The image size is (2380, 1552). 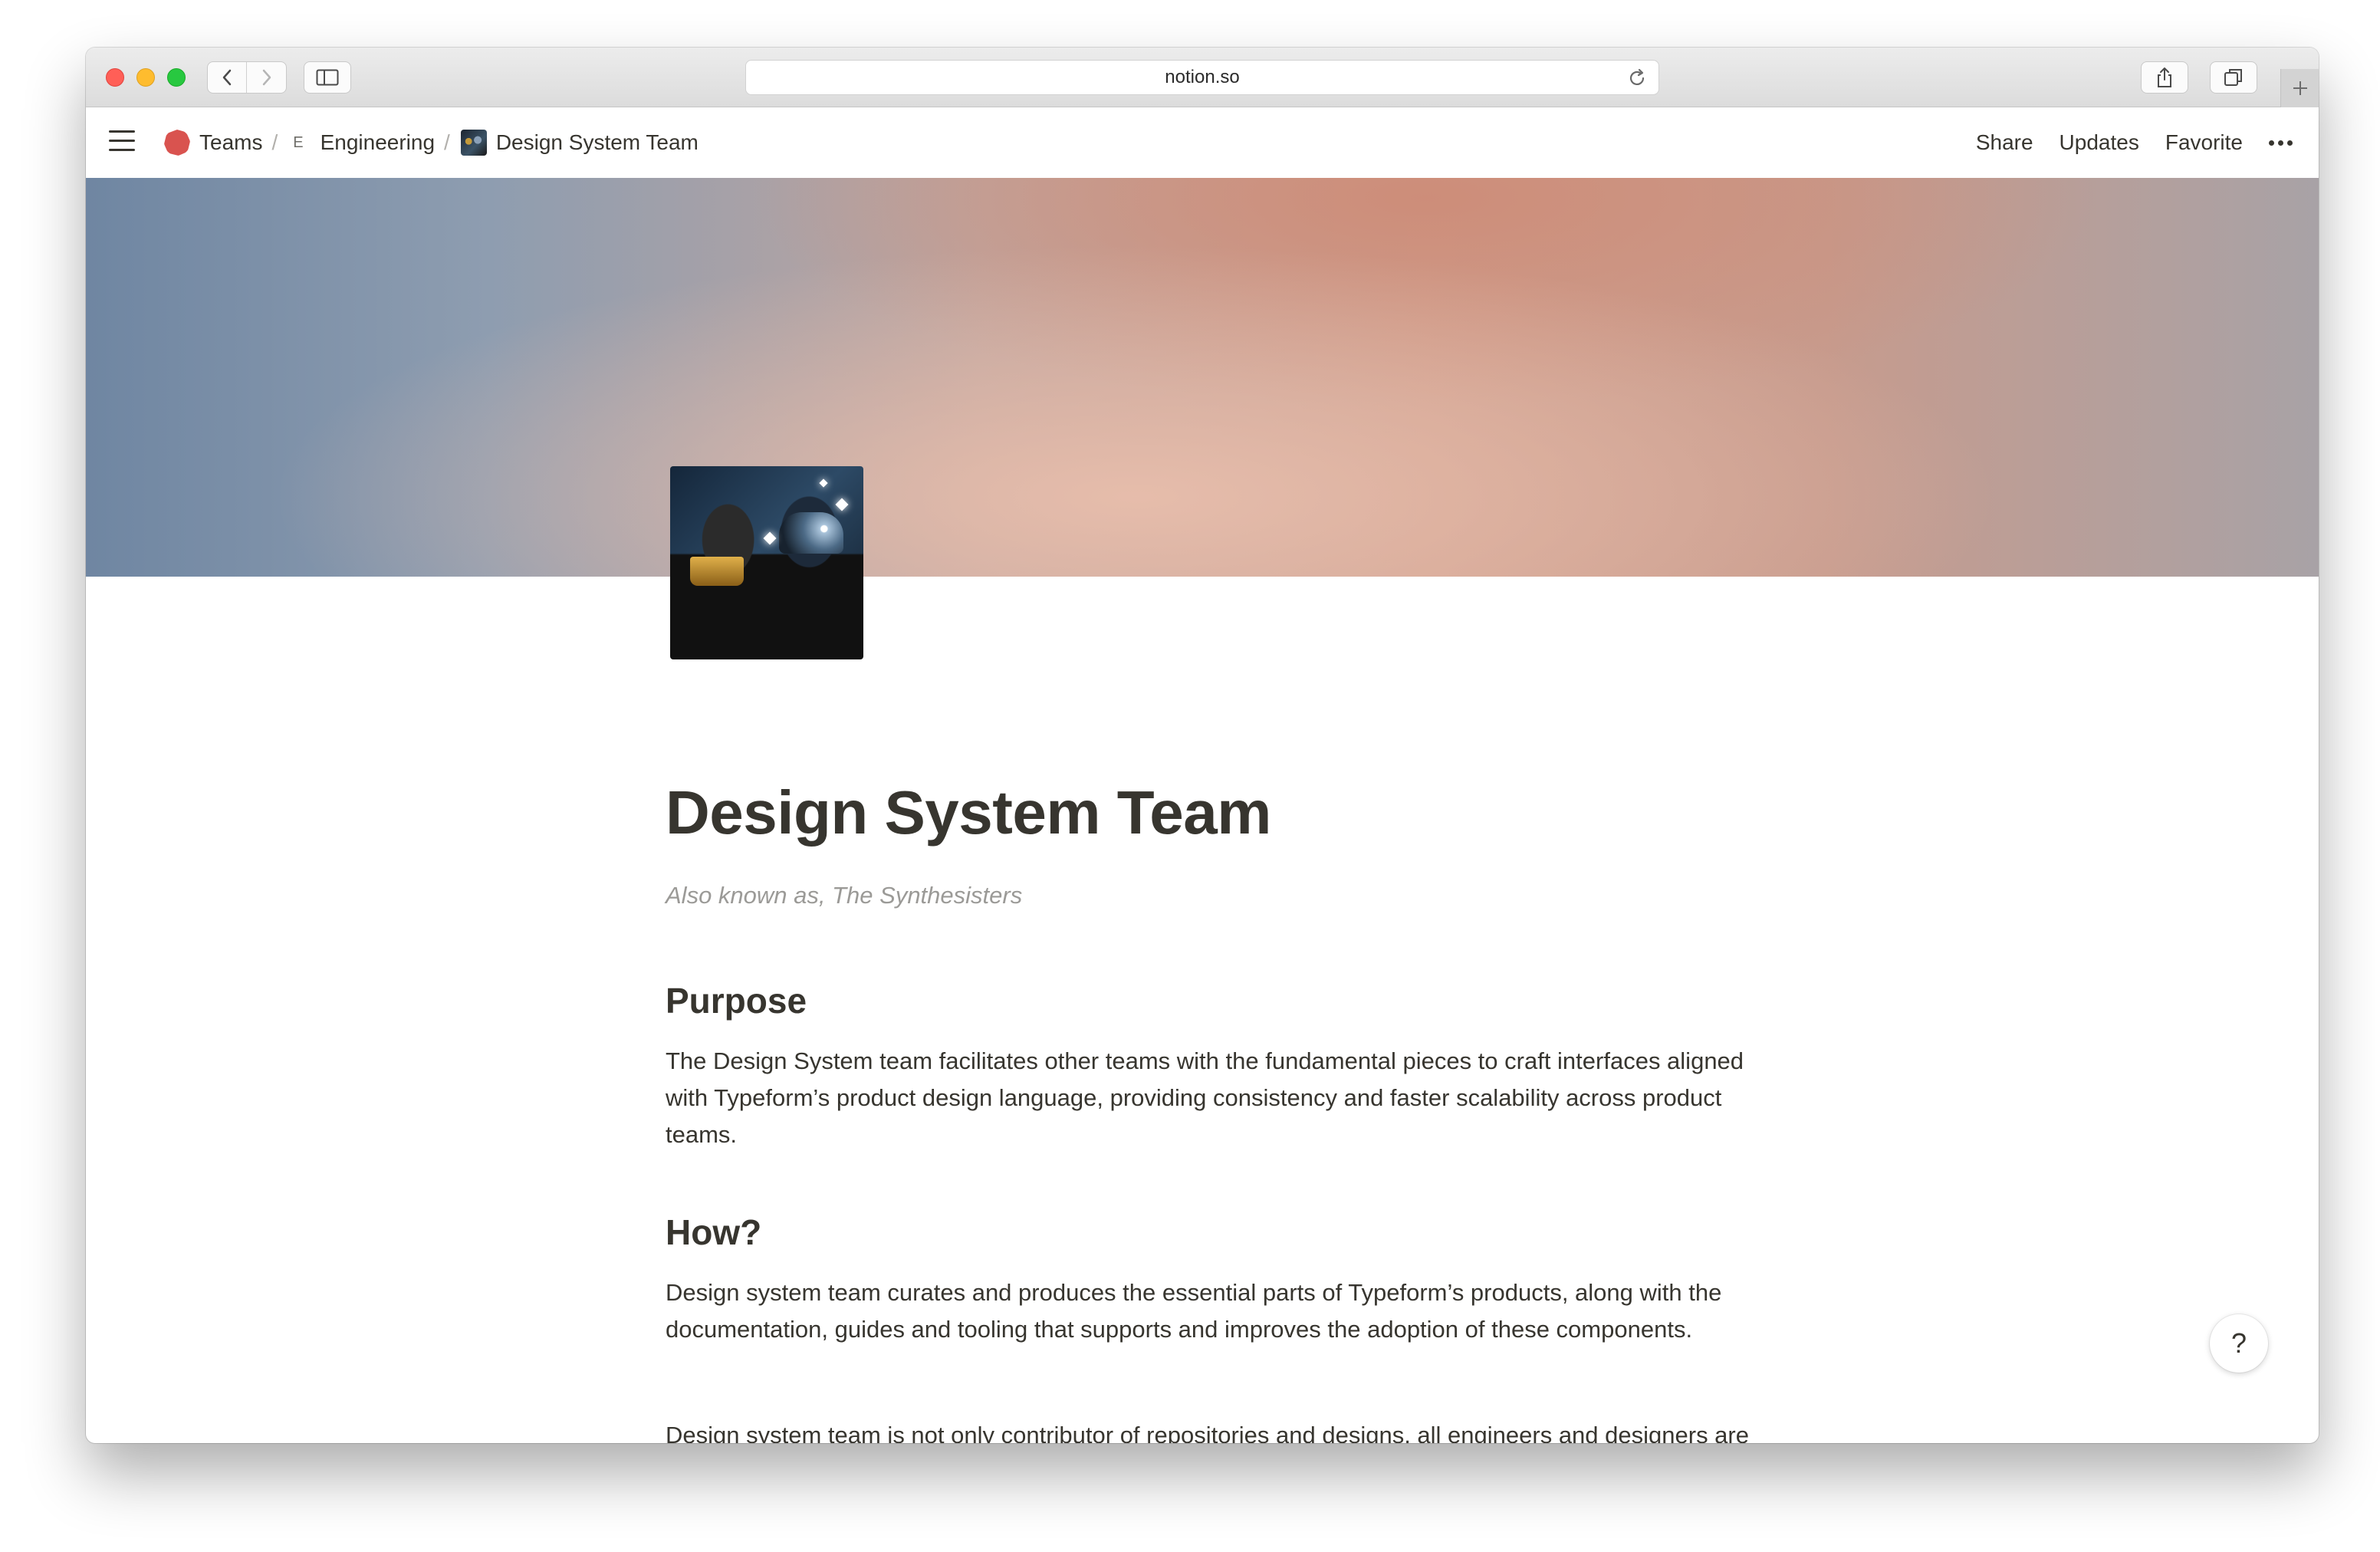 I want to click on section-heading-purpose: Purpose, so click(x=737, y=1001).